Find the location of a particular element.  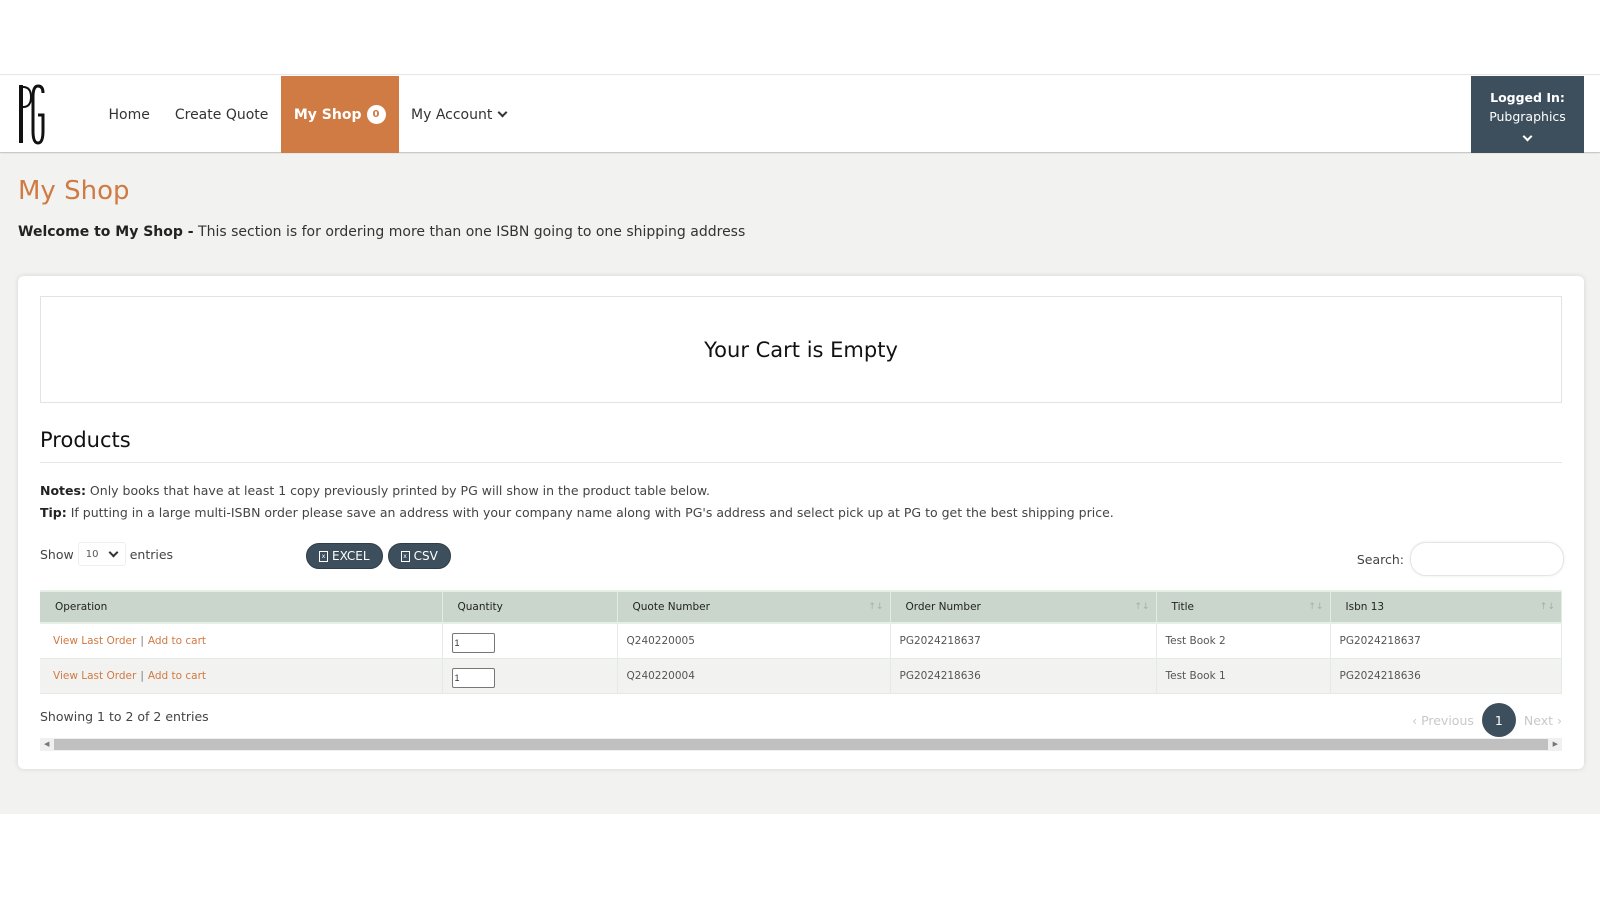

search-input is located at coordinates (1487, 559).